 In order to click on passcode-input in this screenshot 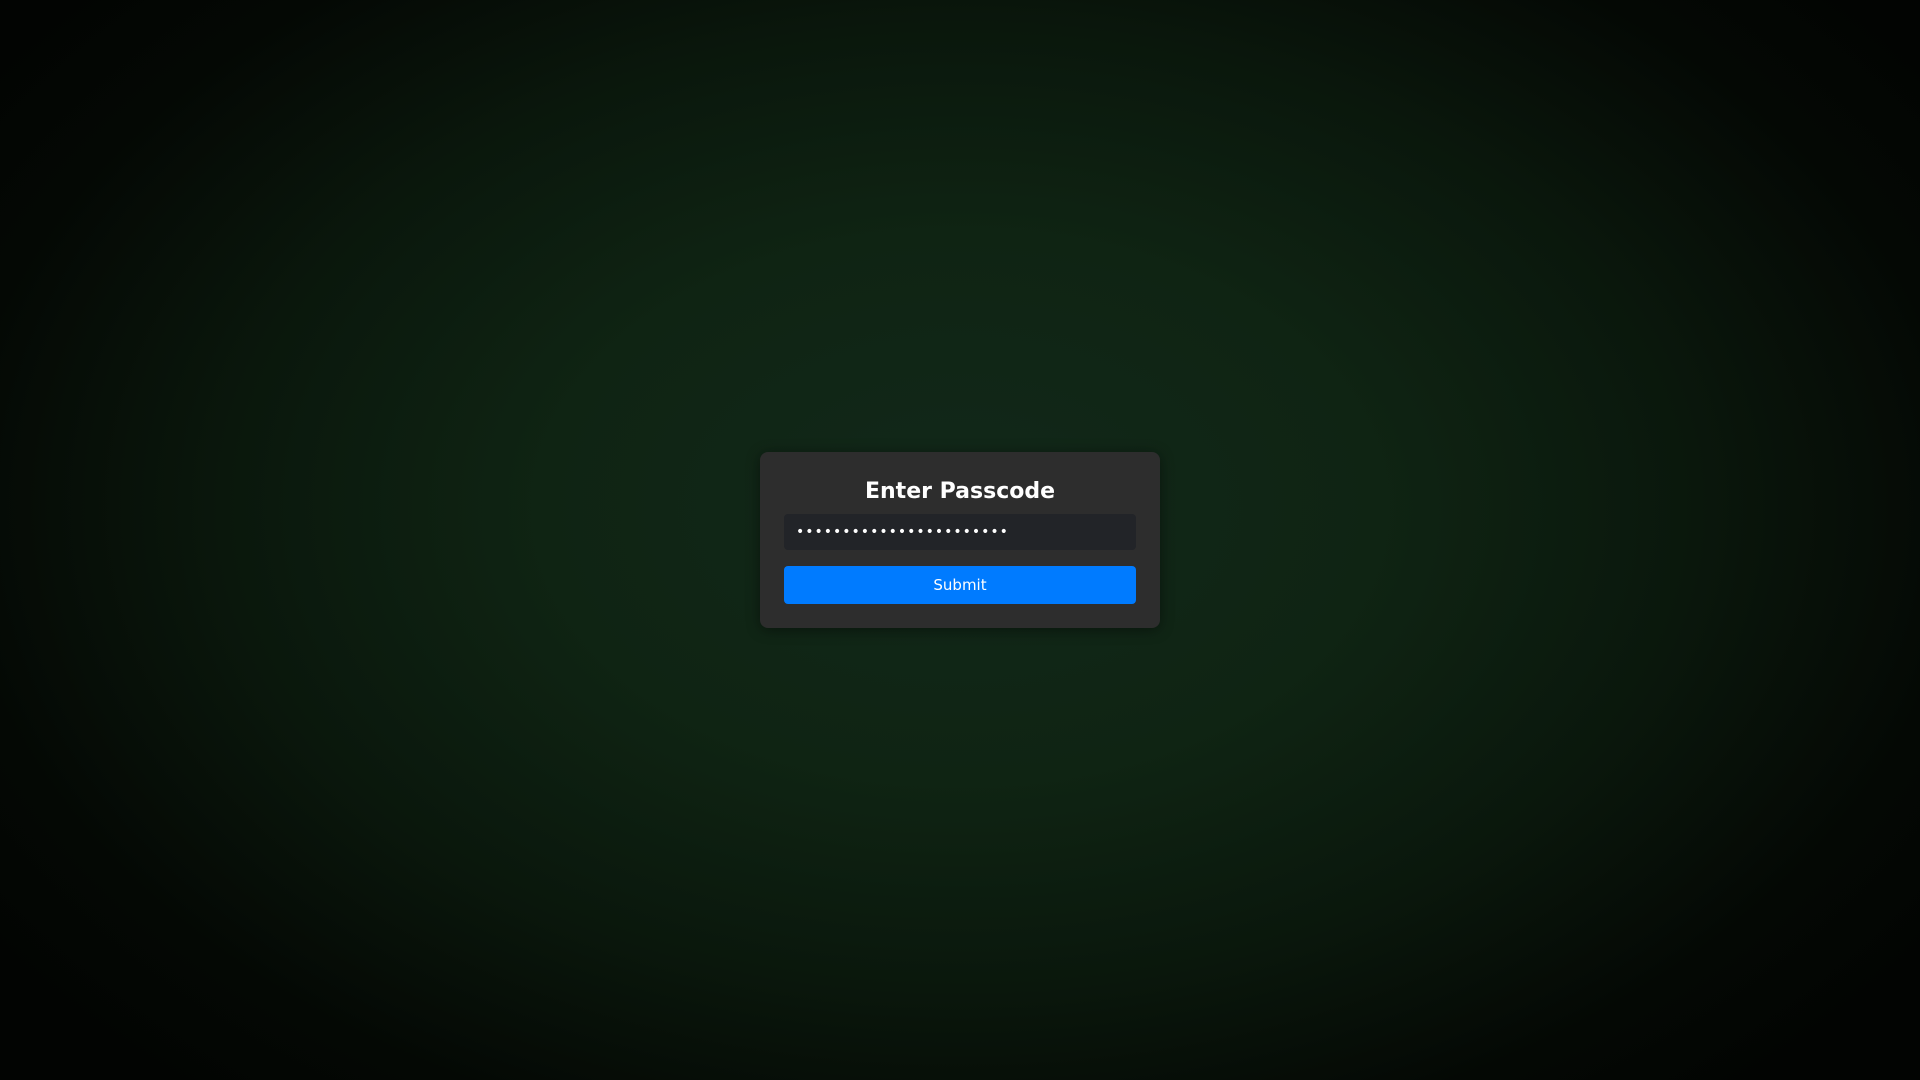, I will do `click(960, 532)`.